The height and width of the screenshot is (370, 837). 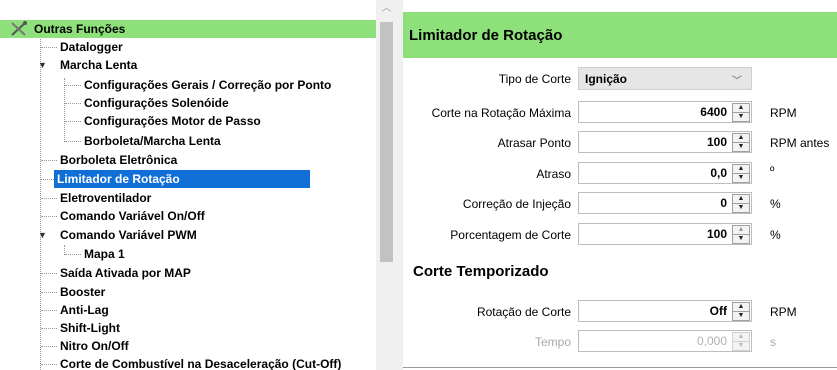 I want to click on tree-item-label: Comando Variável PWM, so click(x=128, y=235).